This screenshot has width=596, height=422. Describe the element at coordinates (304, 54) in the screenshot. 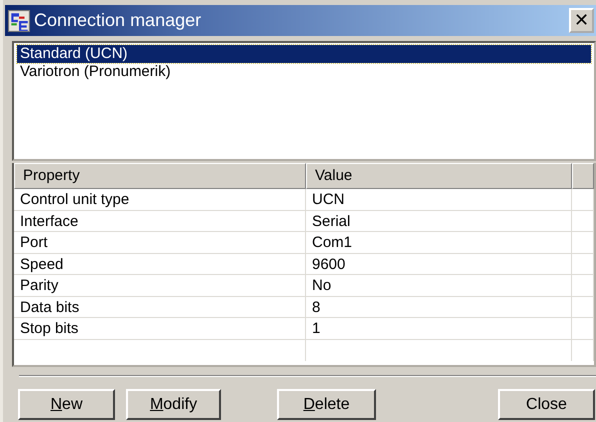

I see `connection-item: Standard (UCN)` at that location.